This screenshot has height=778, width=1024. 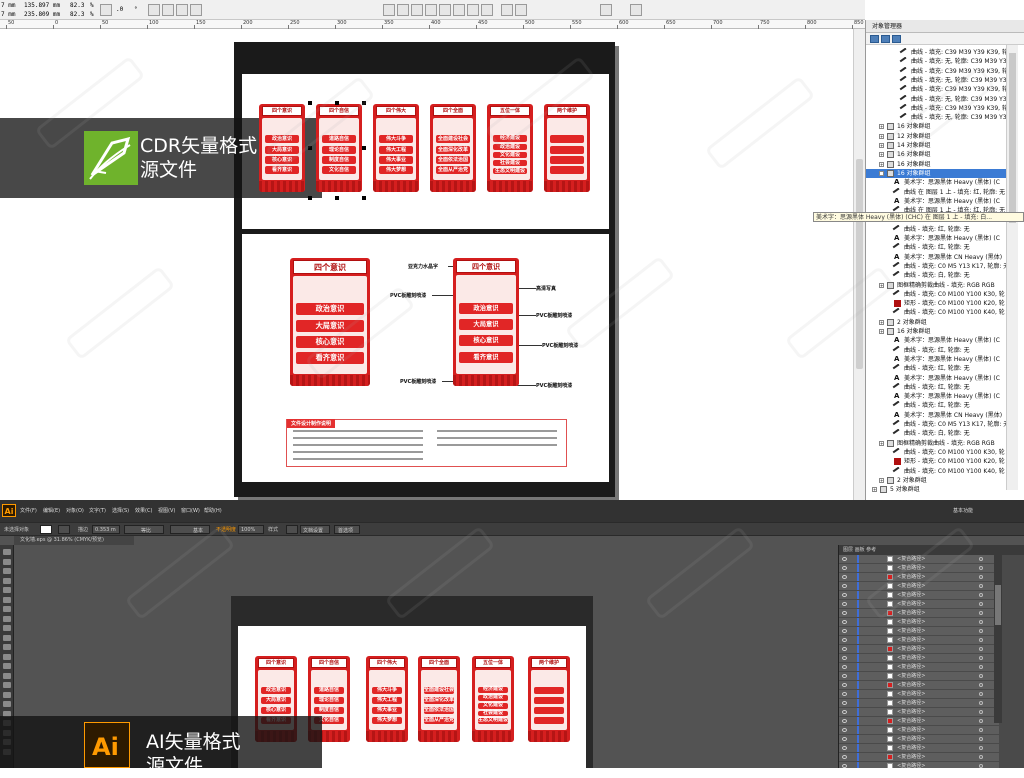 What do you see at coordinates (606, 10) in the screenshot?
I see `outline-icon` at bounding box center [606, 10].